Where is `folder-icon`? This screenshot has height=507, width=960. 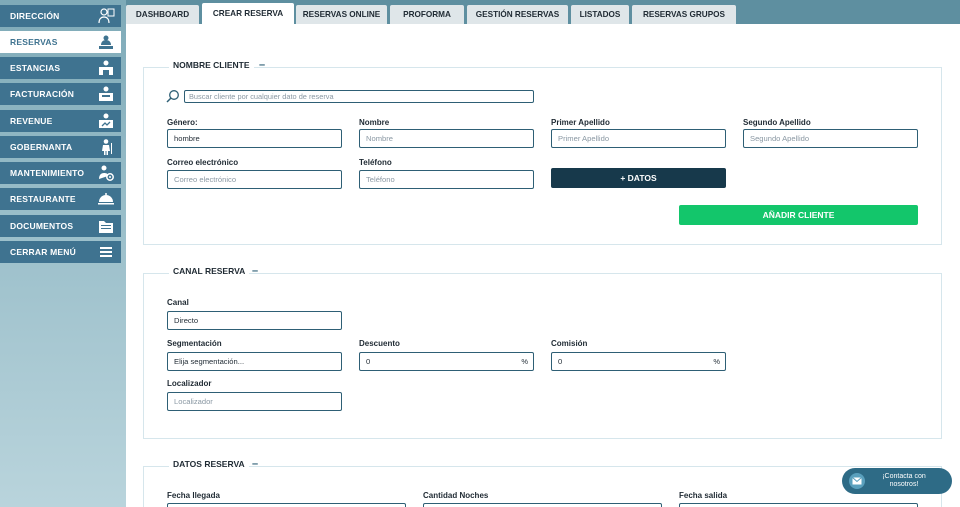 folder-icon is located at coordinates (106, 226).